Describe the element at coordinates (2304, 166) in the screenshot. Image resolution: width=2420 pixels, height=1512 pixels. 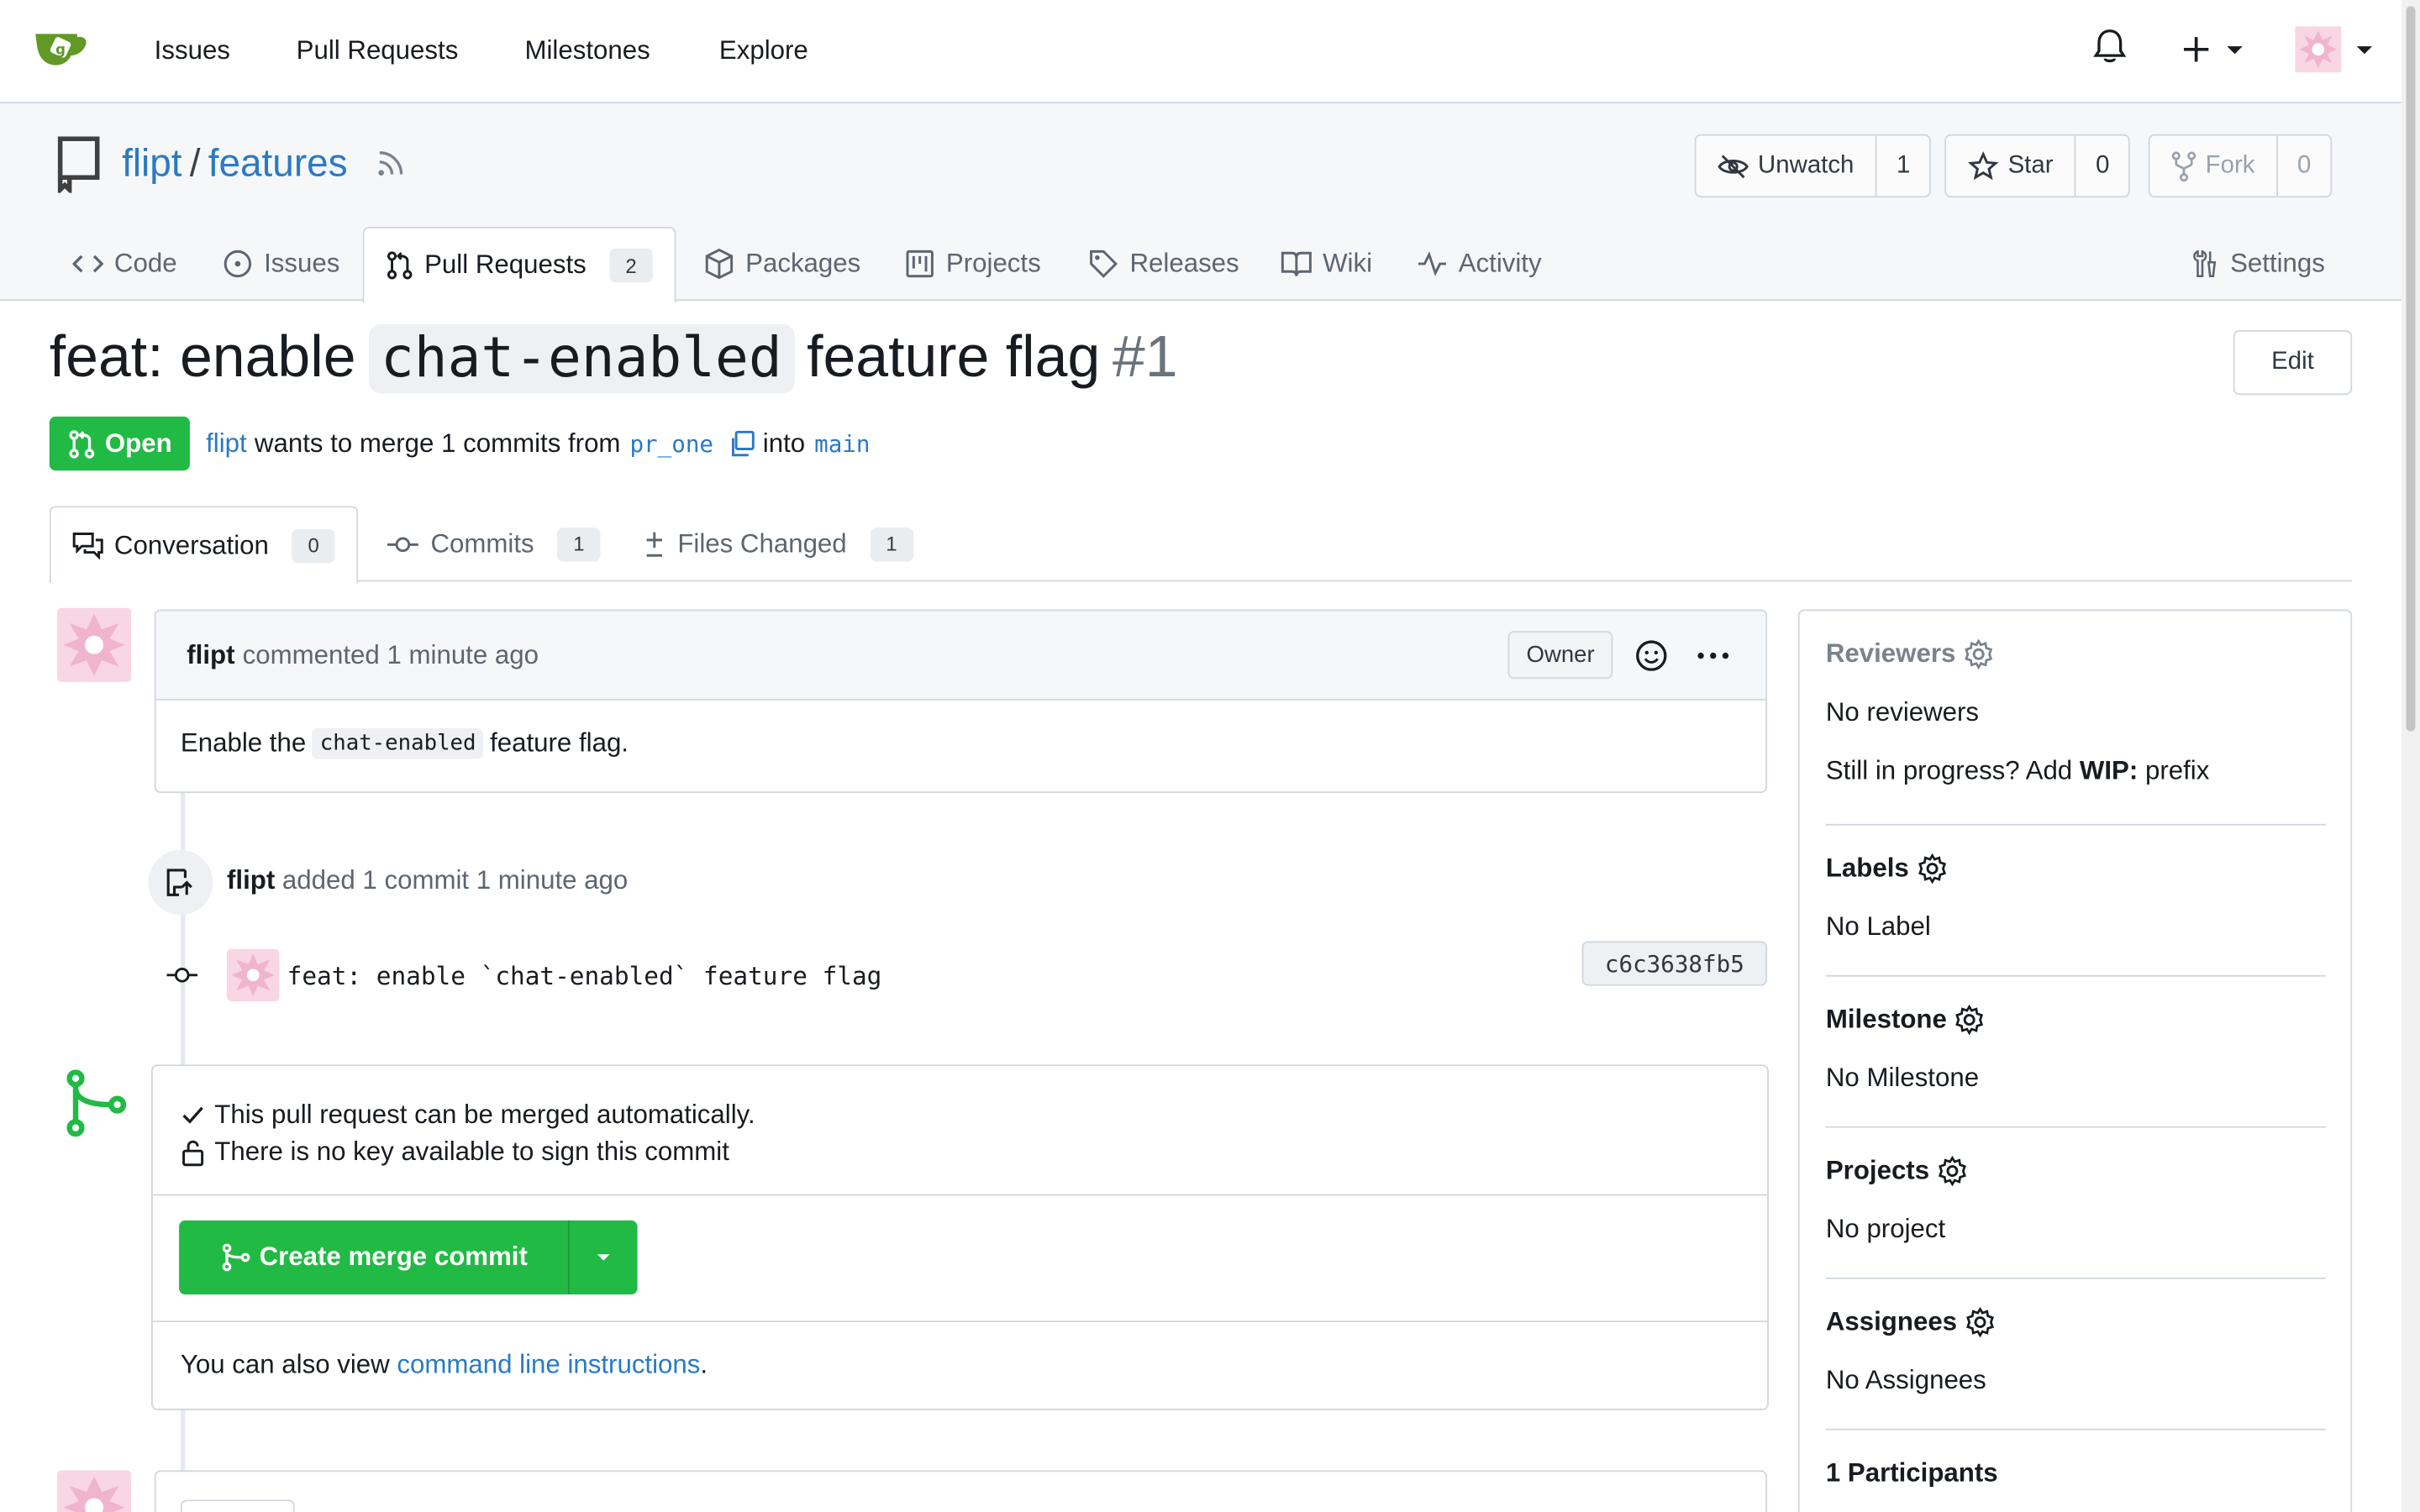
I see `fork-count: 0` at that location.